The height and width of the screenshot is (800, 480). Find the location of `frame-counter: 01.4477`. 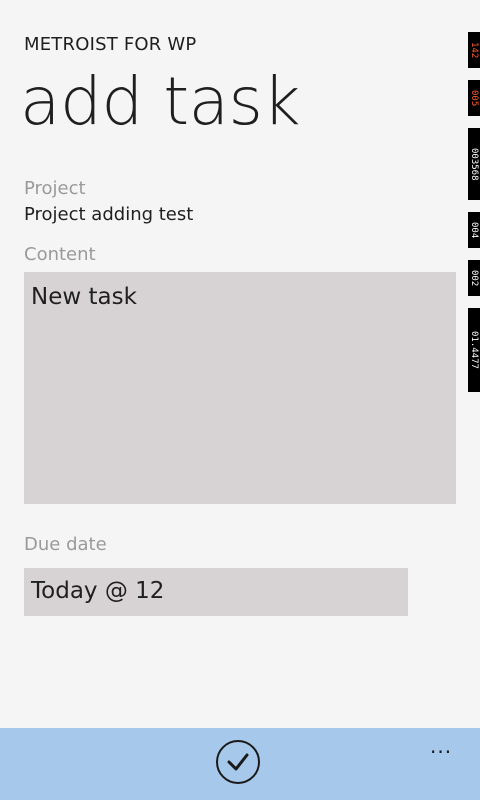

frame-counter: 01.4477 is located at coordinates (474, 350).